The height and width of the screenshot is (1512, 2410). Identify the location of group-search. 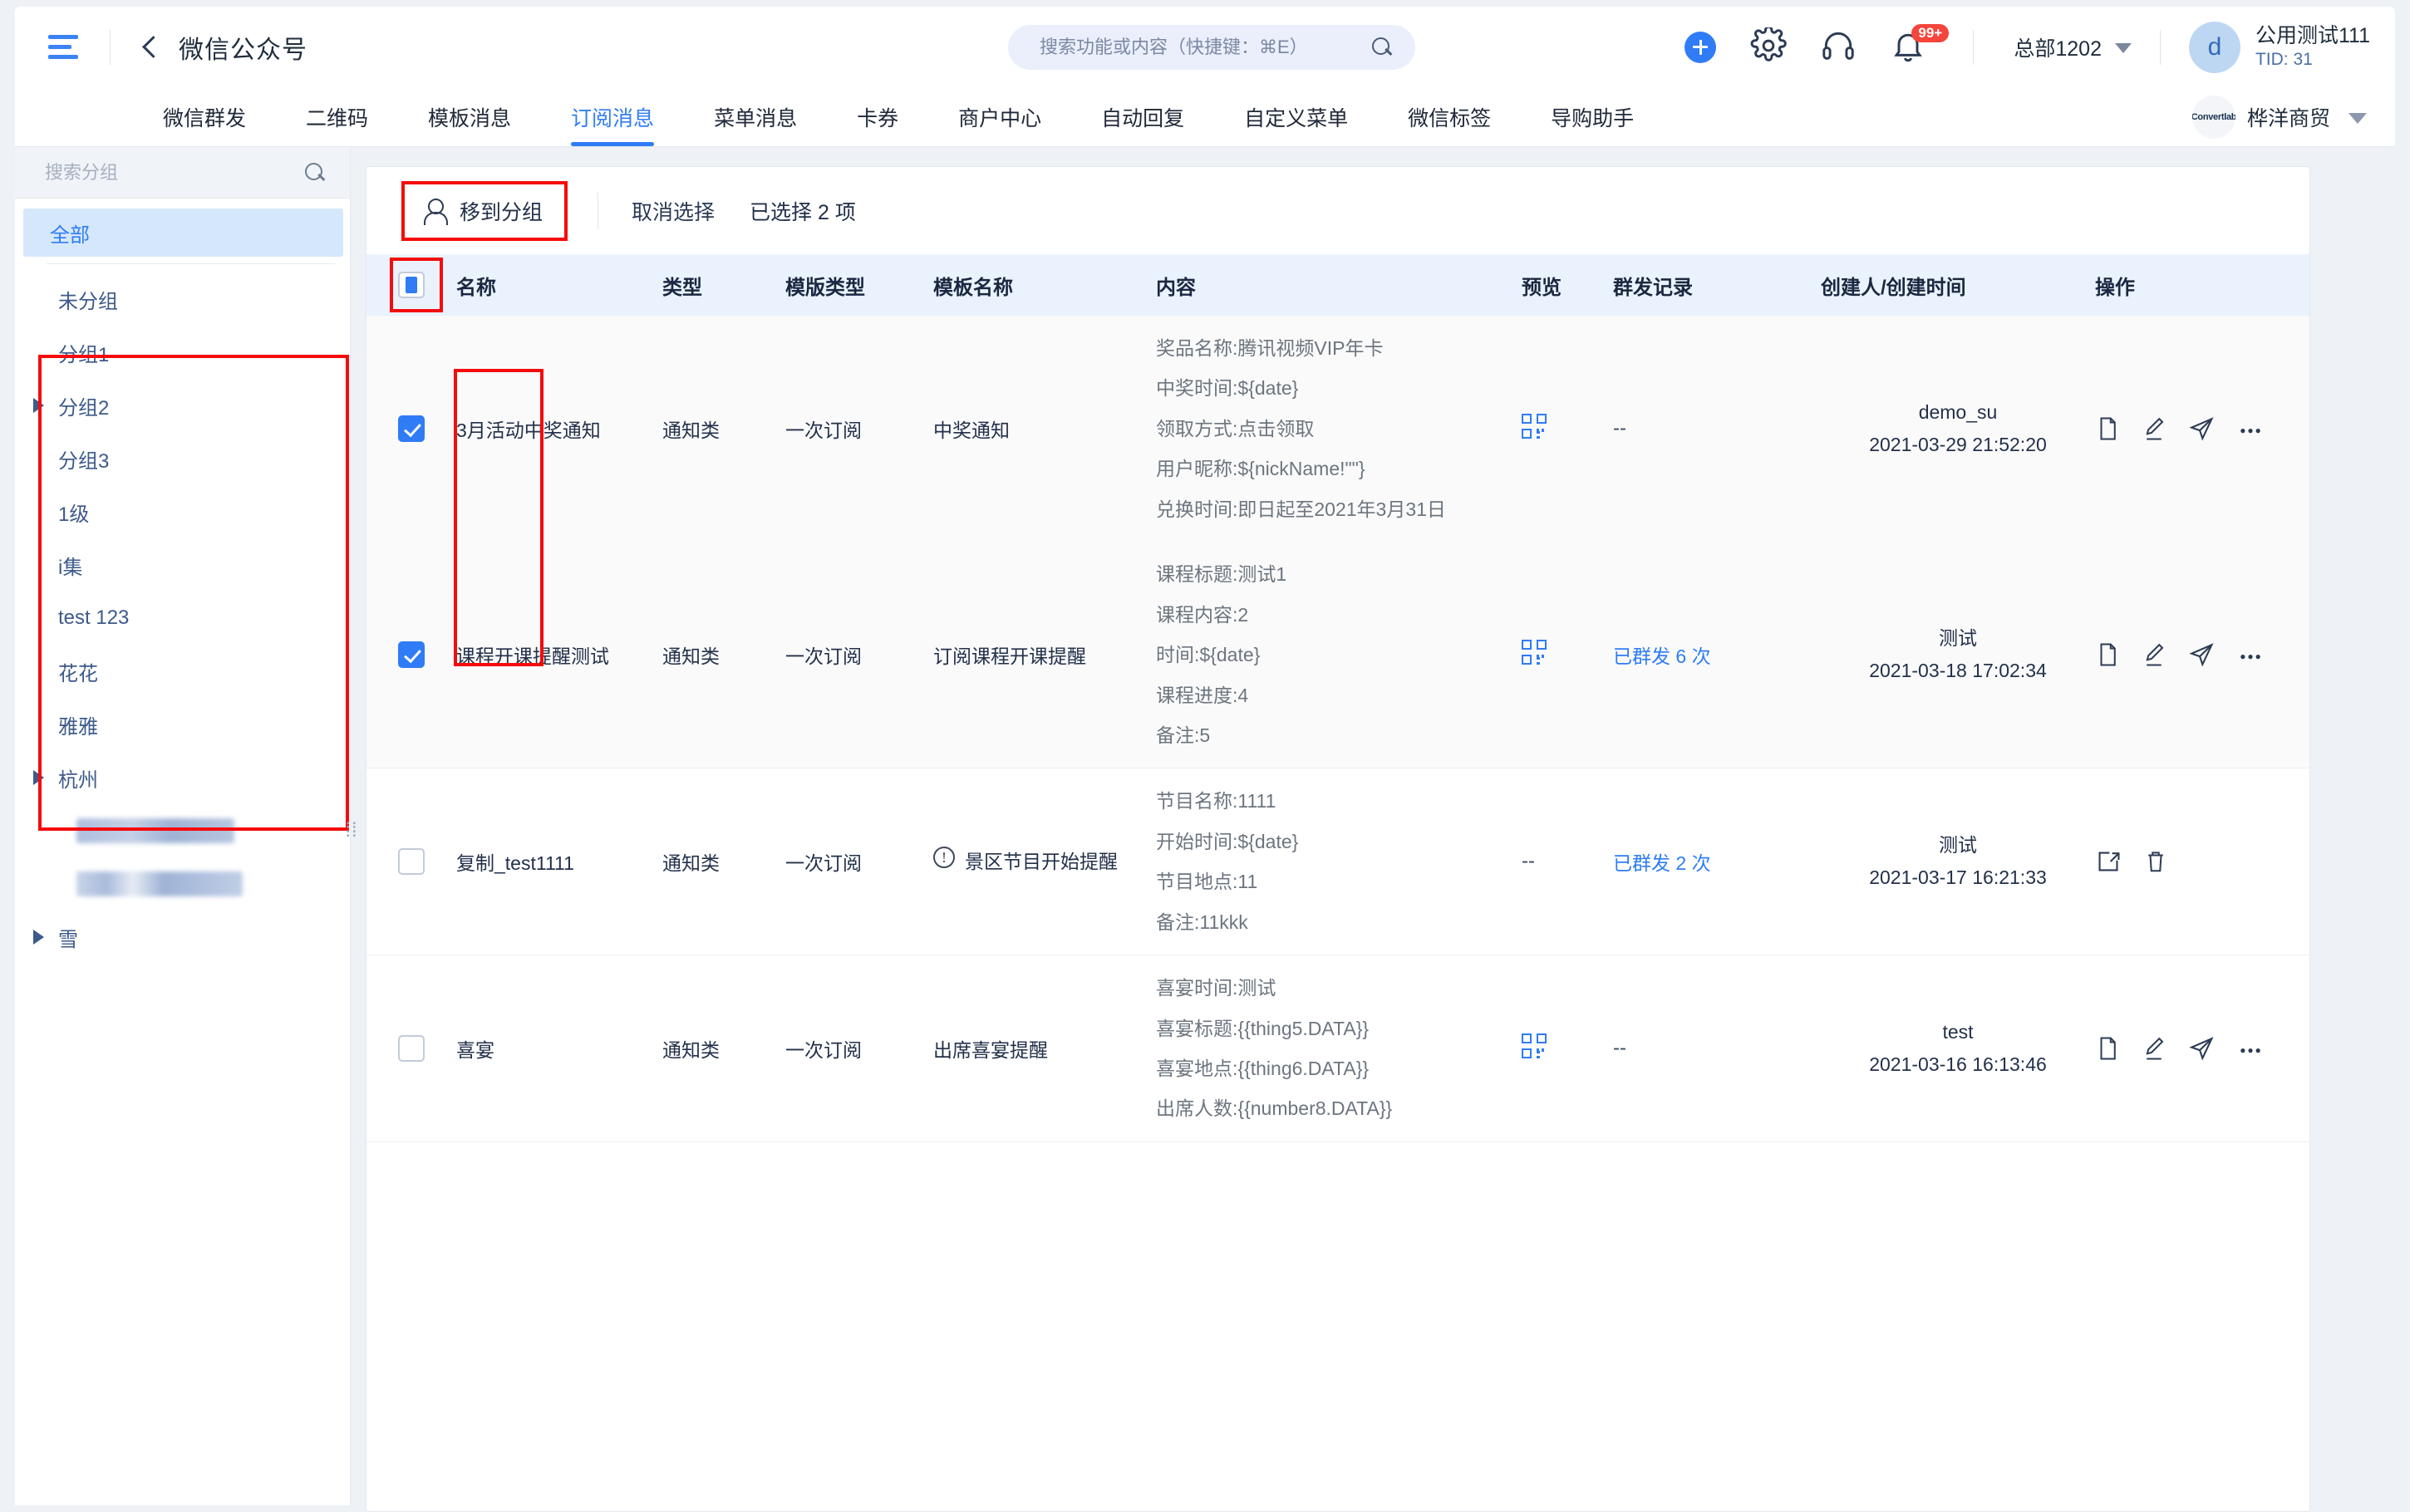
(182, 173).